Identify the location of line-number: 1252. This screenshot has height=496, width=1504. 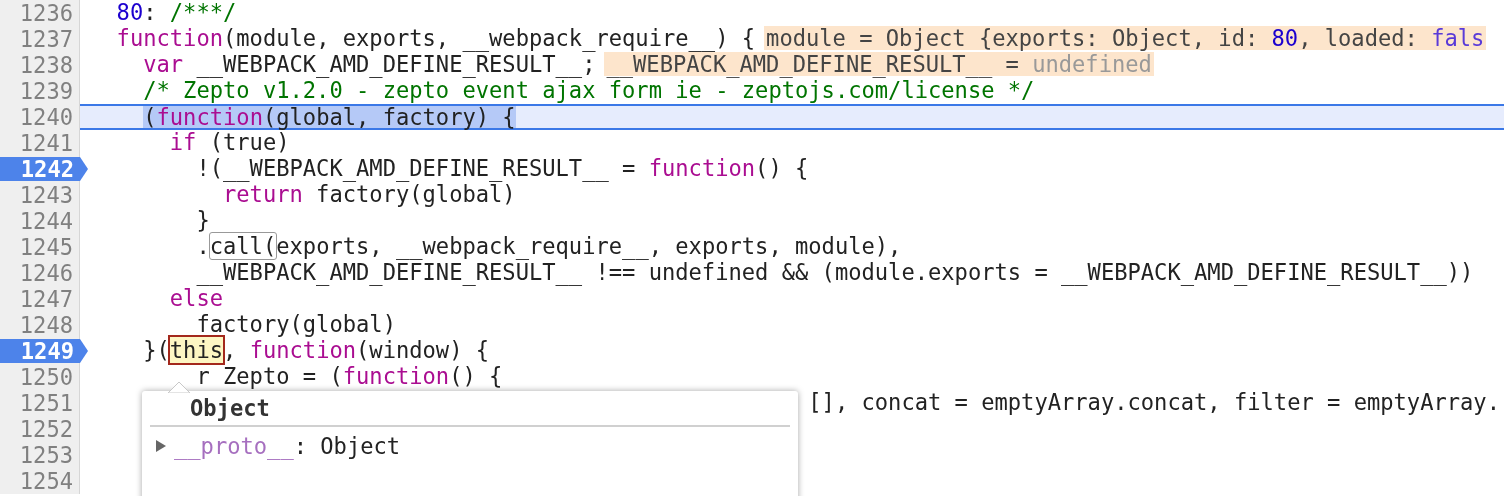
(46, 429).